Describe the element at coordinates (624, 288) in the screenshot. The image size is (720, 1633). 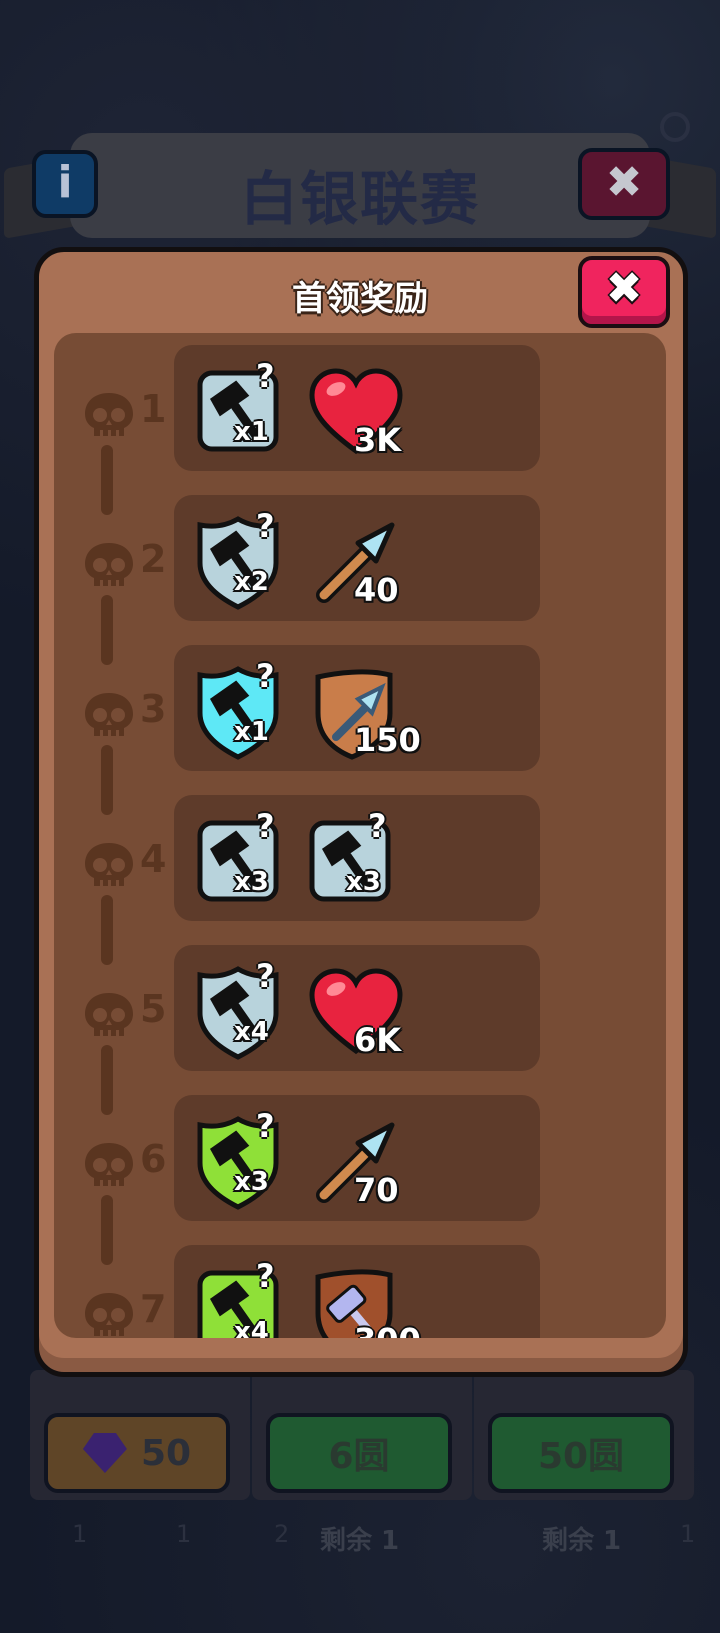
I see `close-icon: ✖` at that location.